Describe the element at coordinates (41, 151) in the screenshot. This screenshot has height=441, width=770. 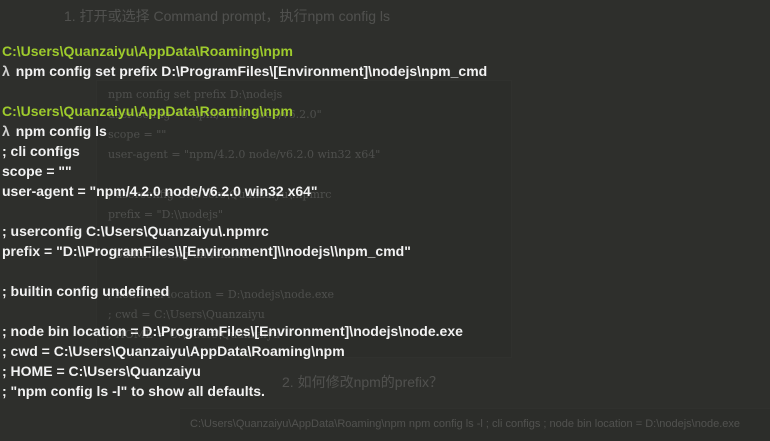
I see `output-line: ; cli configs` at that location.